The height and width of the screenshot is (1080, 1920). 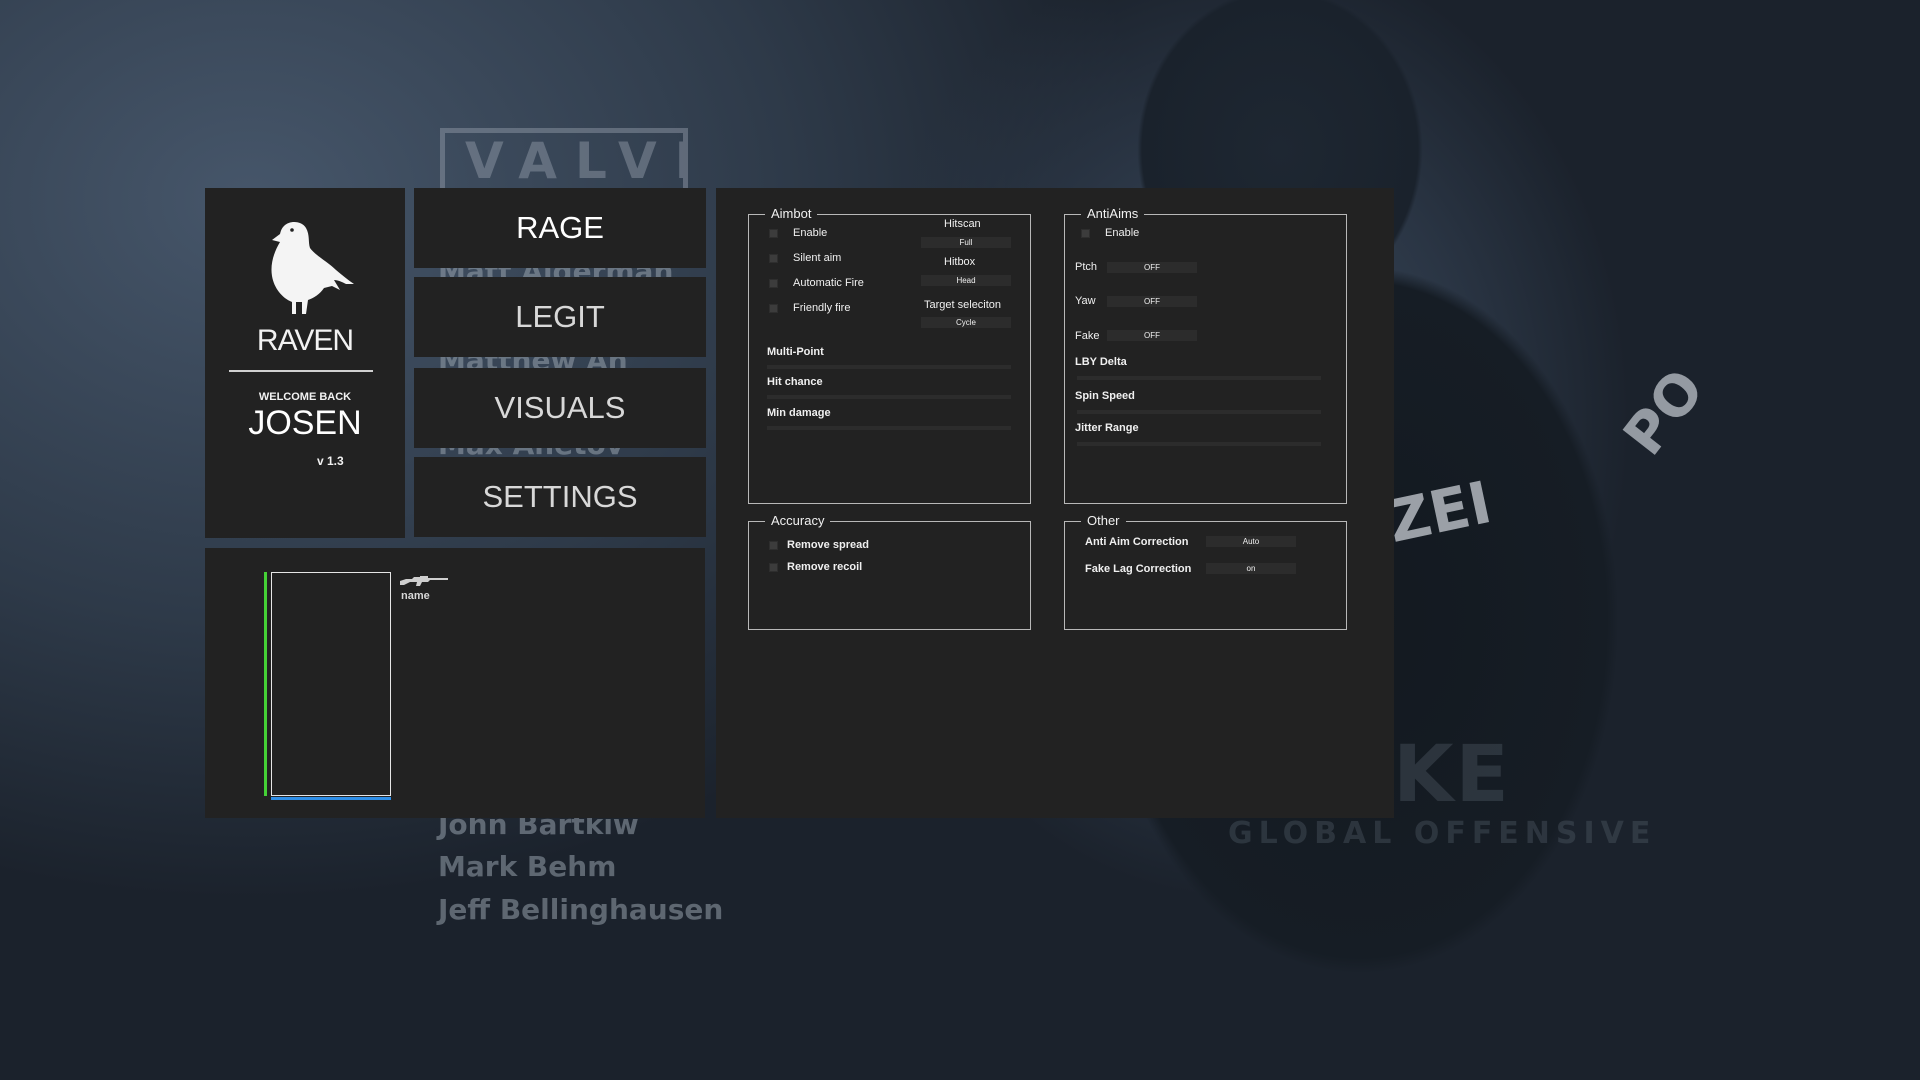 What do you see at coordinates (331, 684) in the screenshot?
I see `esp-preview-box` at bounding box center [331, 684].